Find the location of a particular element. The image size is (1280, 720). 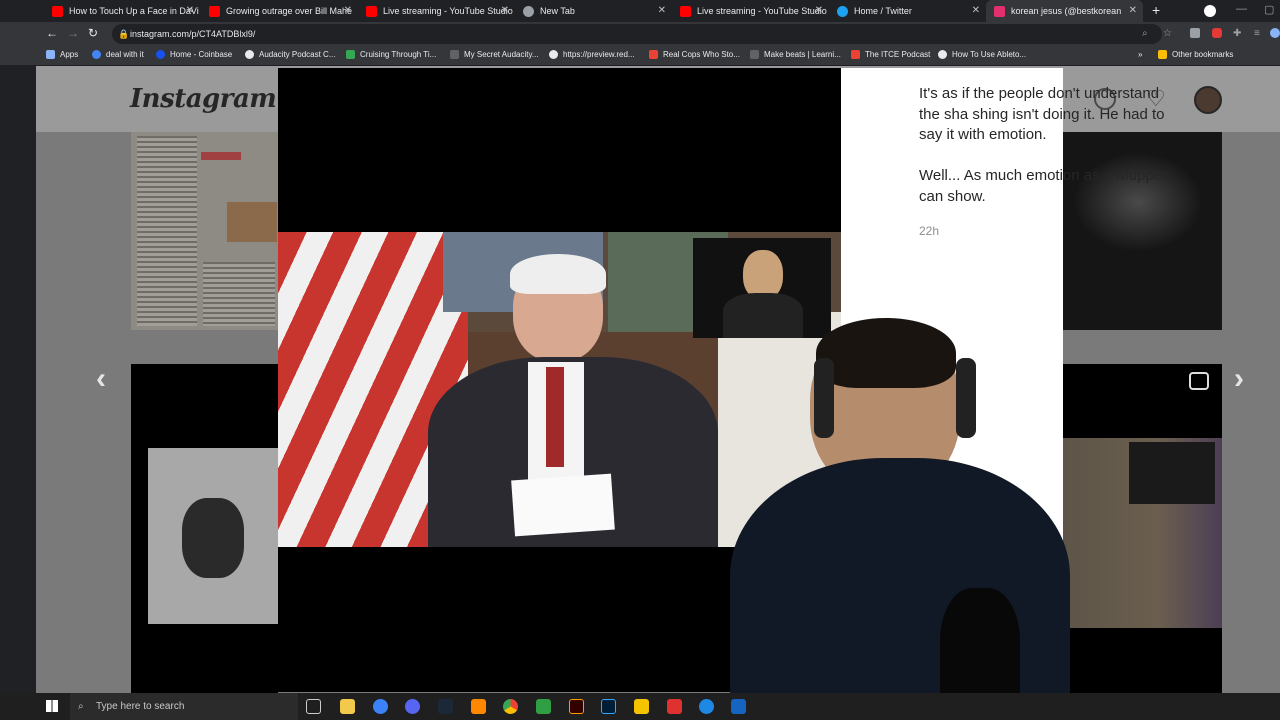

search-placeholder: Type here to search is located at coordinates (140, 706).